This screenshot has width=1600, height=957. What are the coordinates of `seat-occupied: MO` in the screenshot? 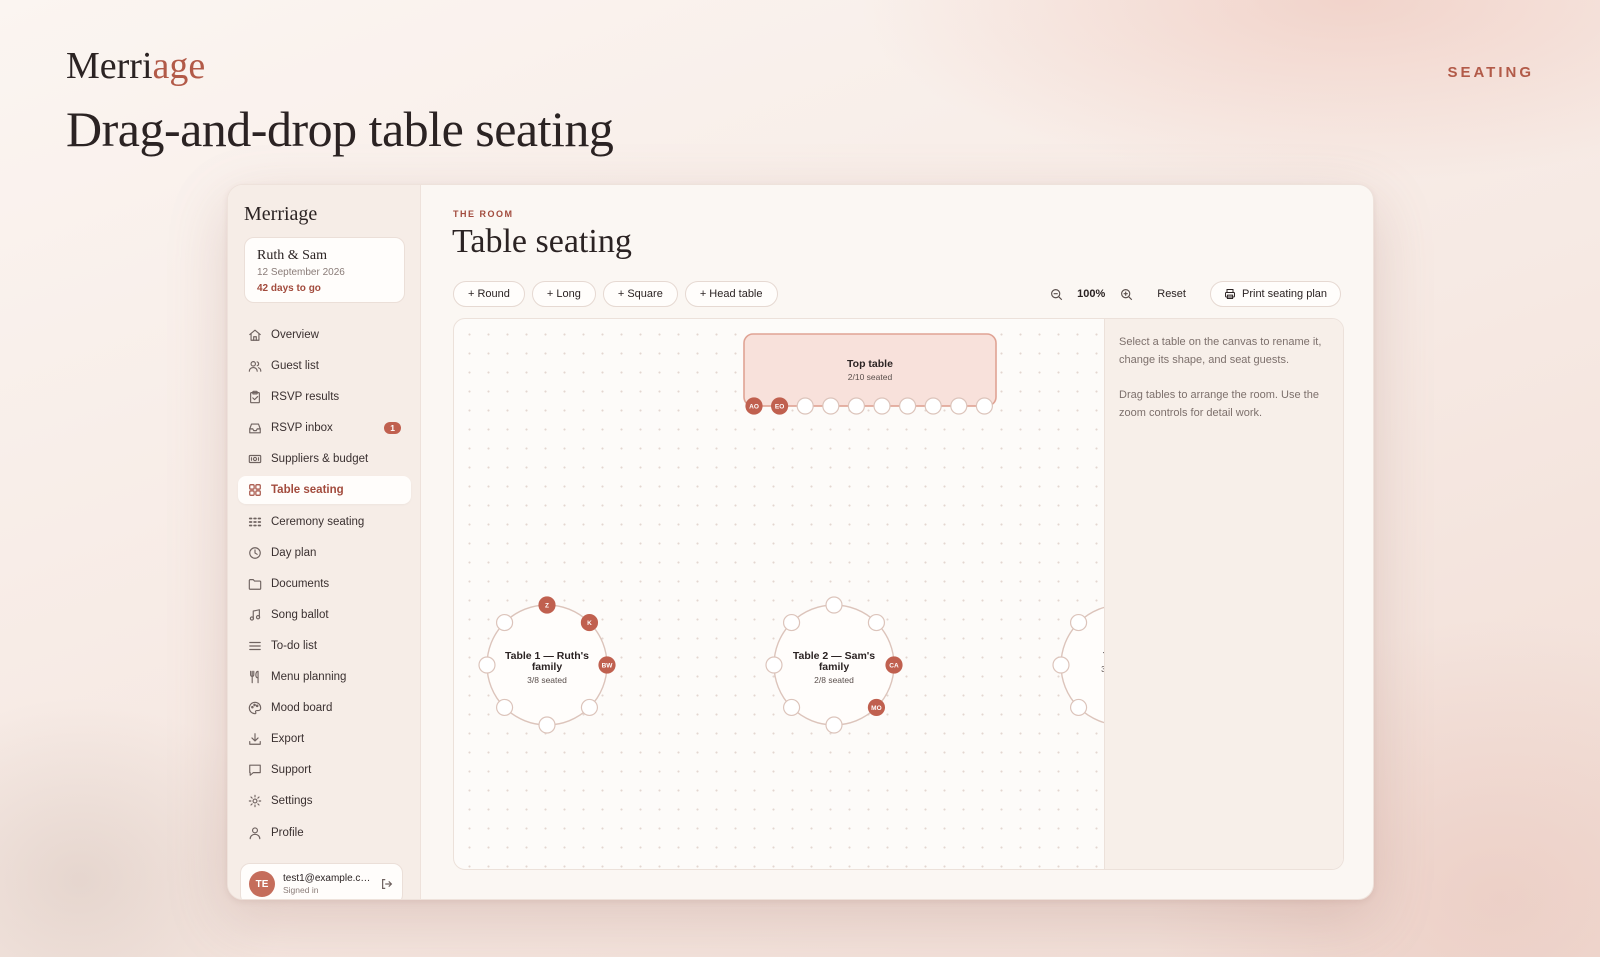 It's located at (876, 707).